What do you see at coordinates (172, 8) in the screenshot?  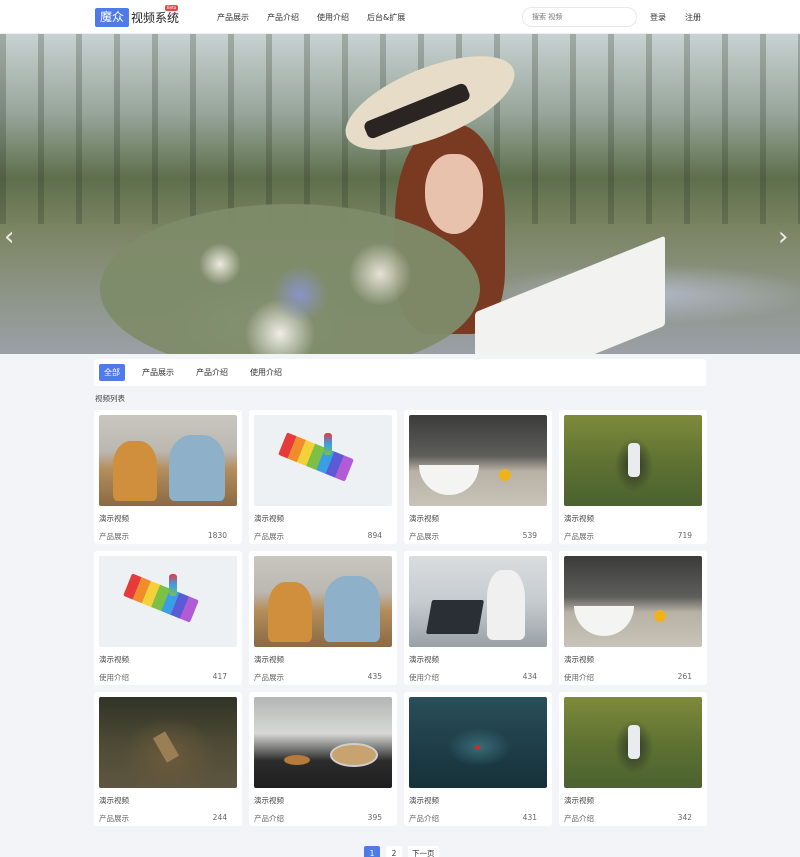 I see `beta-badge: Beta` at bounding box center [172, 8].